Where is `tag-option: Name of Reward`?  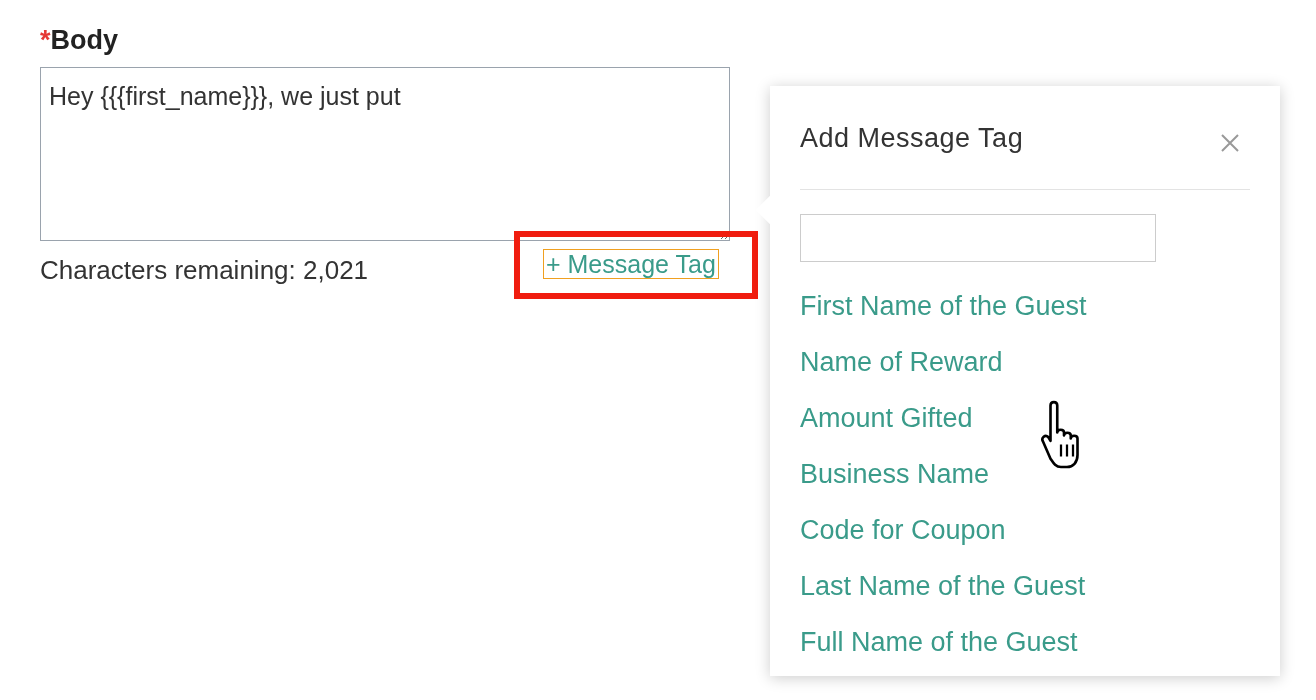 tag-option: Name of Reward is located at coordinates (901, 361).